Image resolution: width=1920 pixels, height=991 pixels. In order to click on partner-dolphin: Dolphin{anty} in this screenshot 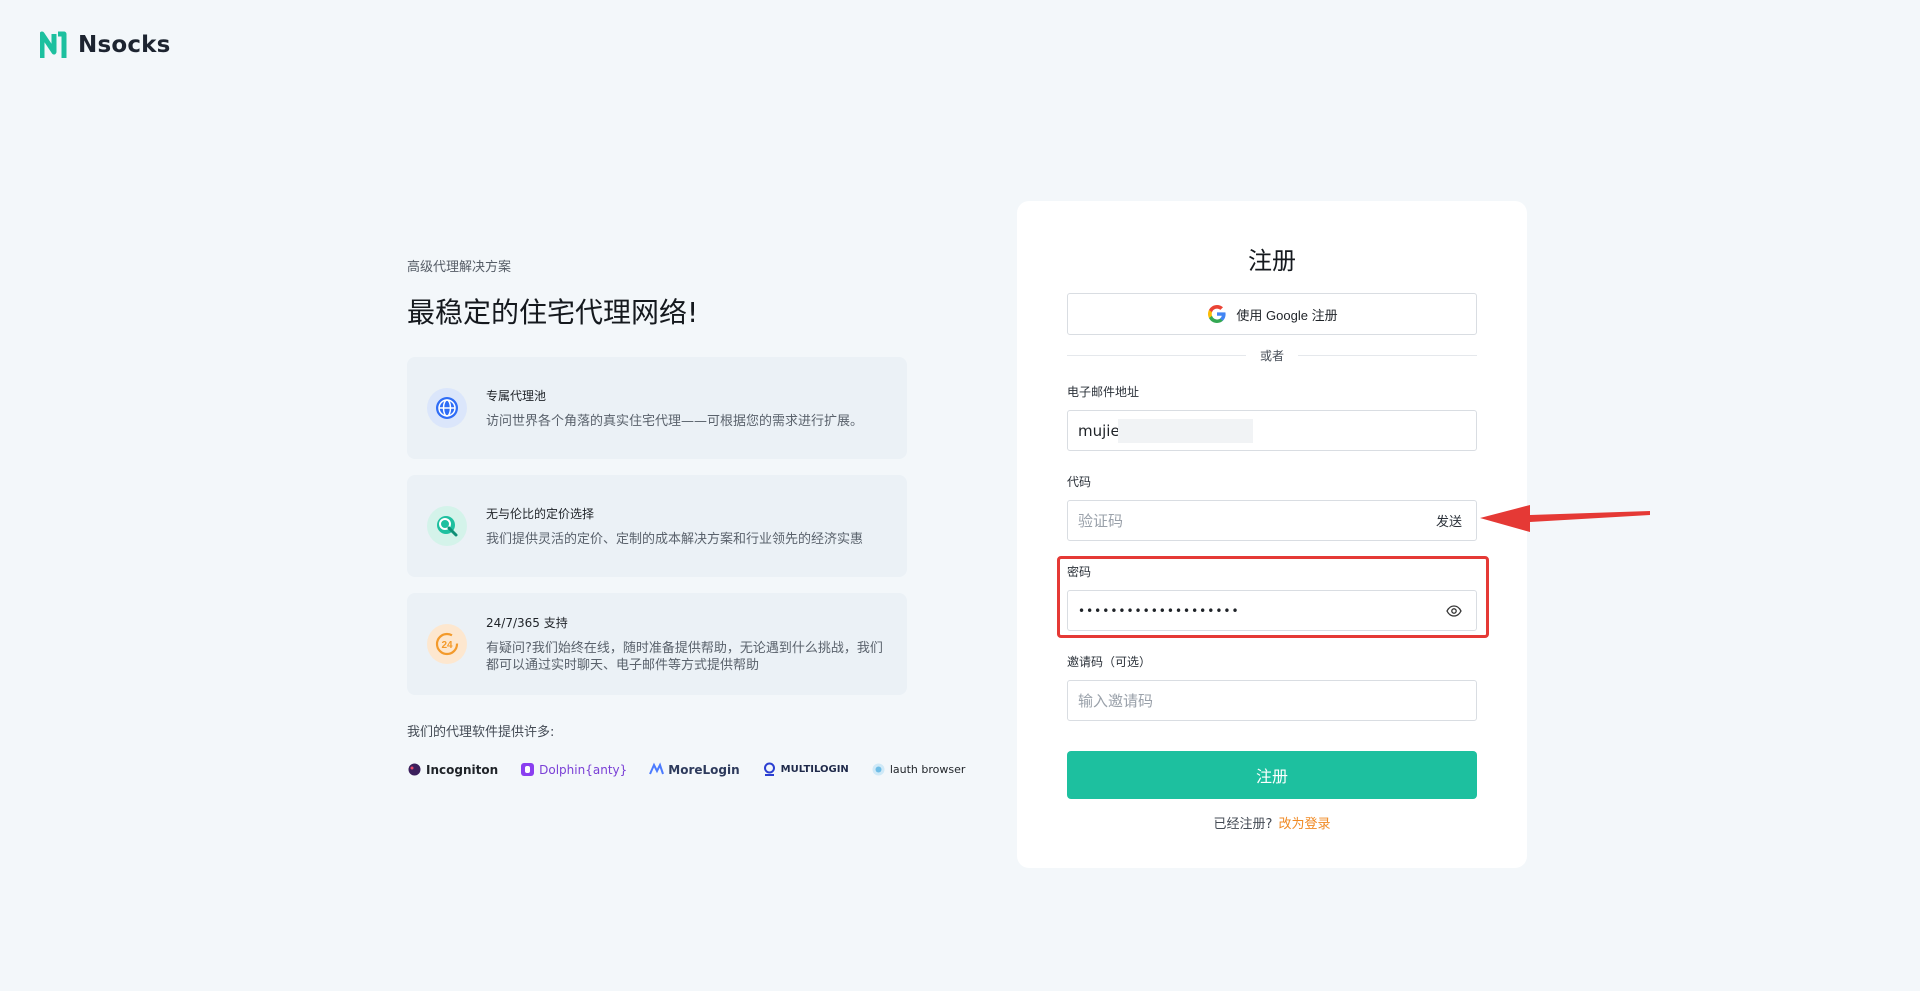, I will do `click(573, 769)`.